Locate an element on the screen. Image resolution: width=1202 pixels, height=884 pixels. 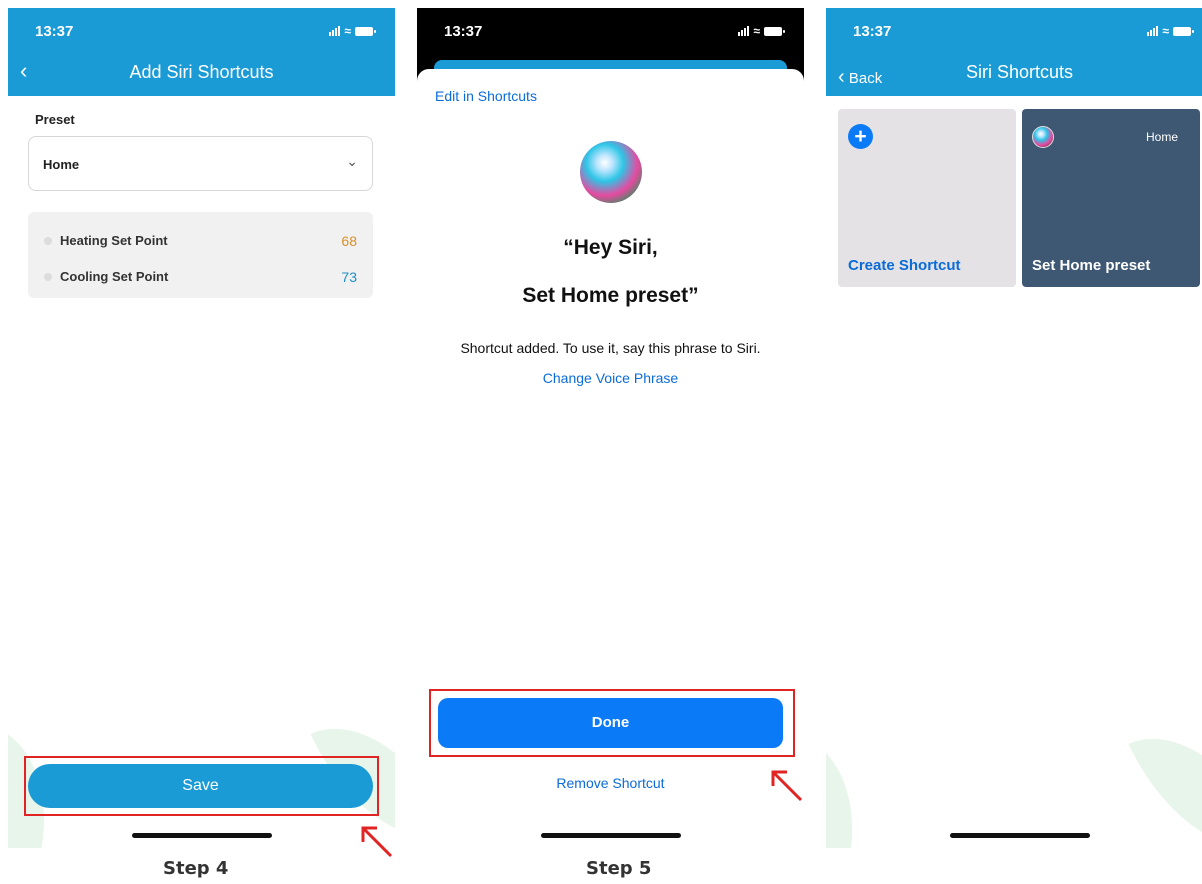
page-title: Siri Shortcuts is located at coordinates (1019, 72).